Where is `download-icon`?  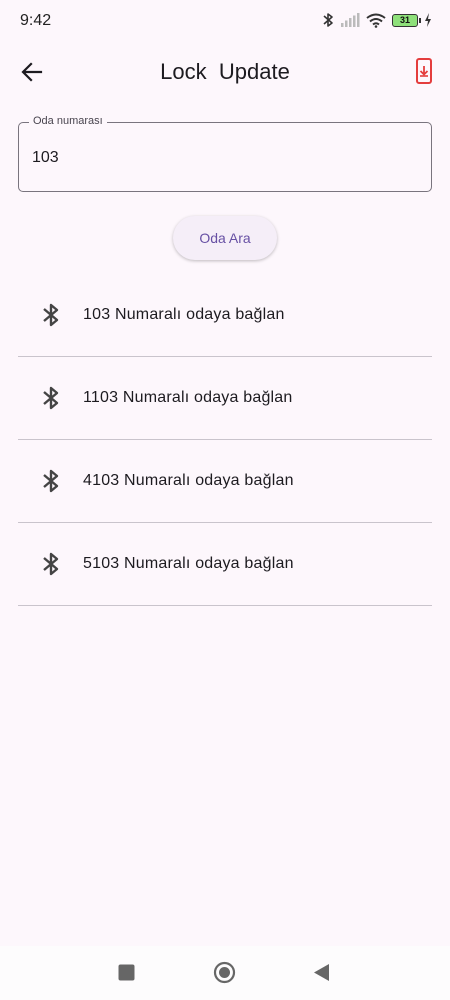
download-icon is located at coordinates (424, 71).